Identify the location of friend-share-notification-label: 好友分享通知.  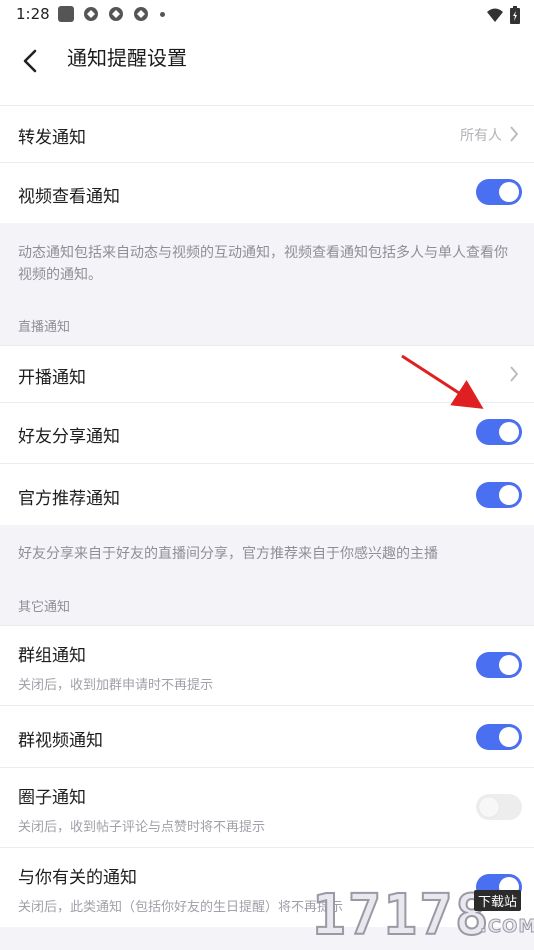
(69, 437).